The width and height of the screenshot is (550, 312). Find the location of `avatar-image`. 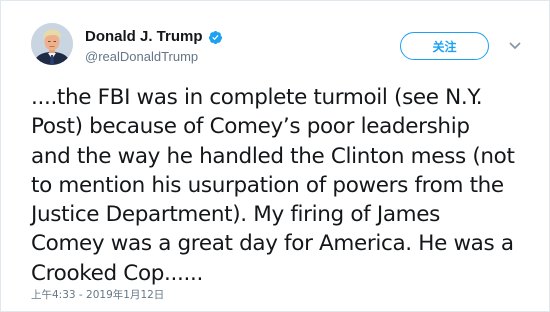

avatar-image is located at coordinates (52, 44).